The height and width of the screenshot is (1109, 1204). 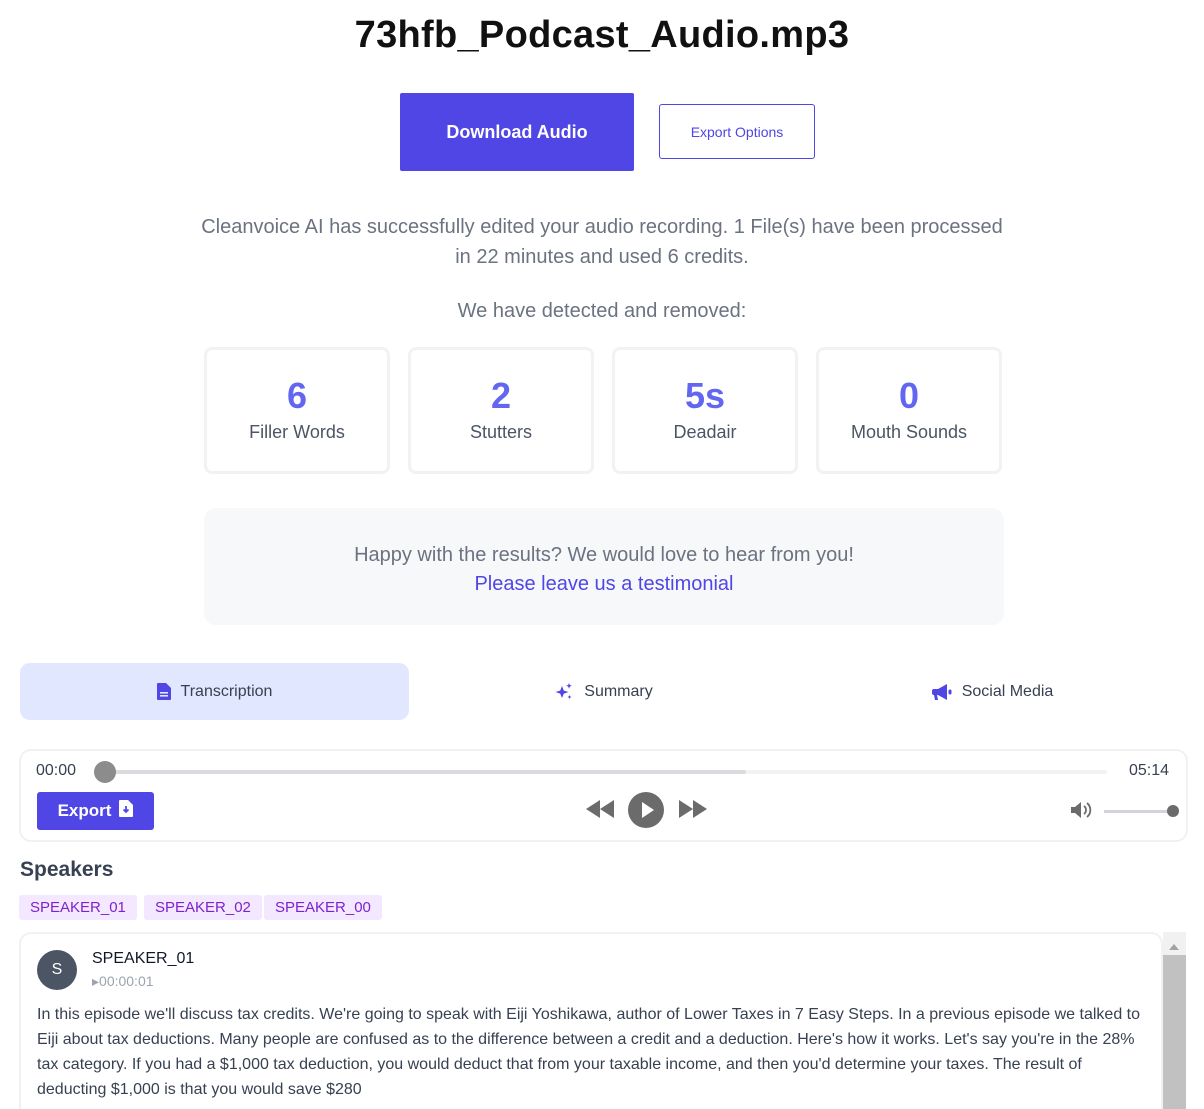 What do you see at coordinates (618, 691) in the screenshot?
I see `tab-label: Summary` at bounding box center [618, 691].